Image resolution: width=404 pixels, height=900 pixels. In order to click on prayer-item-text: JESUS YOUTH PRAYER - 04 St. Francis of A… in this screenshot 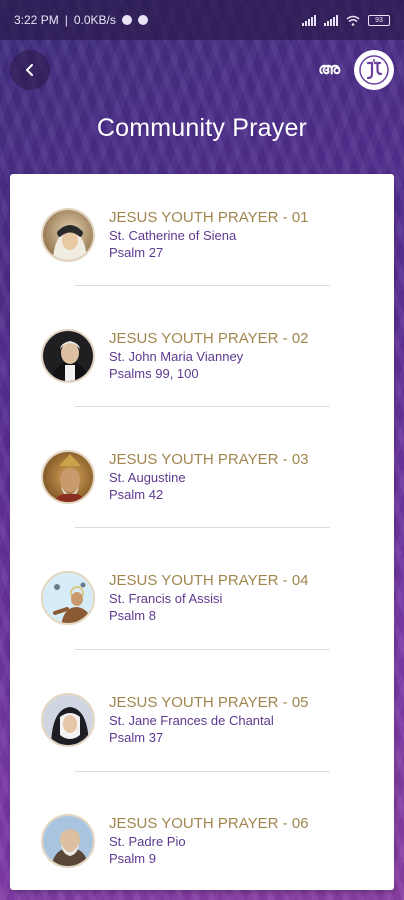, I will do `click(209, 597)`.